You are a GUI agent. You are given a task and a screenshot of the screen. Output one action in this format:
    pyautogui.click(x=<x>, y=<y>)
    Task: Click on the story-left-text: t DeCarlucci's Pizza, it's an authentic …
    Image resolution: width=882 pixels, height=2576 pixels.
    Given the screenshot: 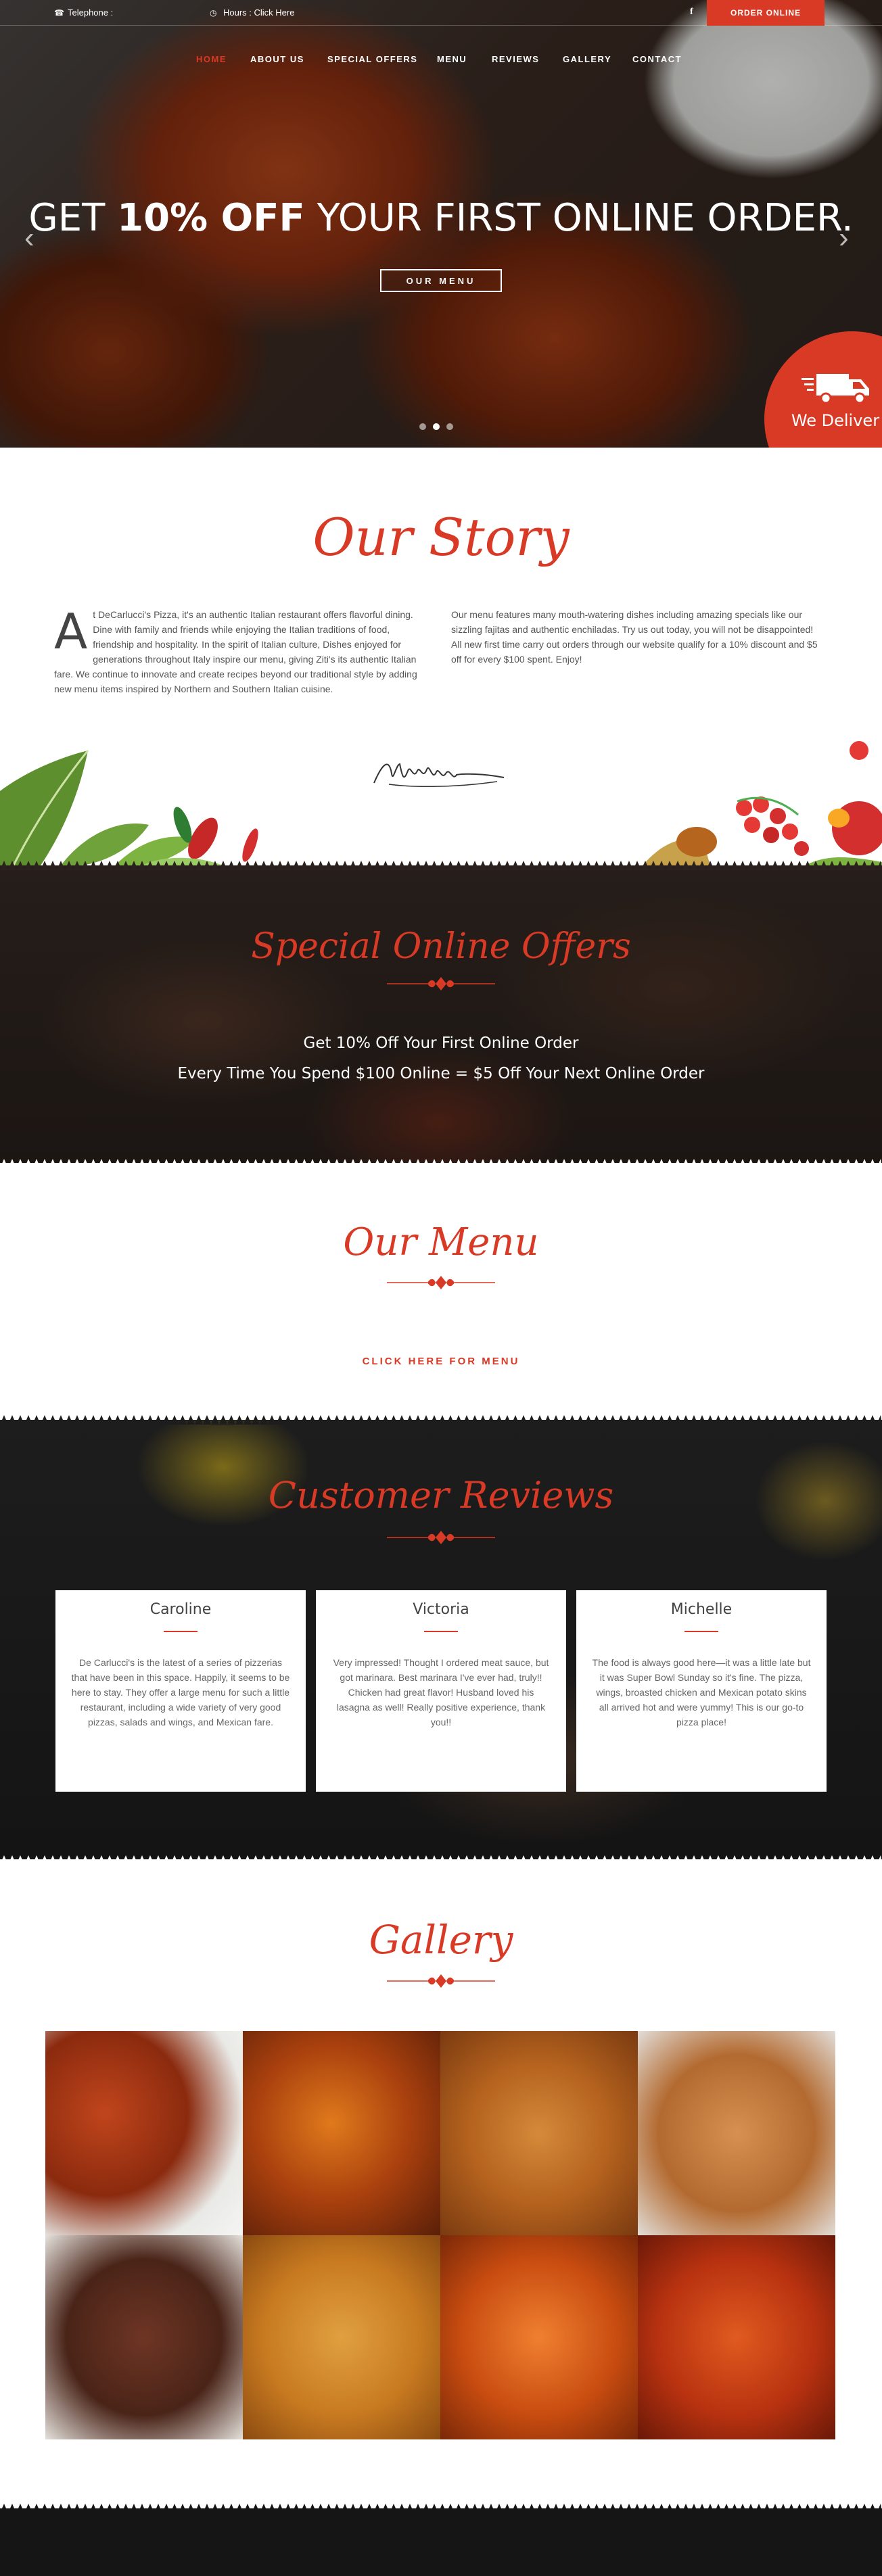 What is the action you would take?
    pyautogui.click(x=235, y=651)
    